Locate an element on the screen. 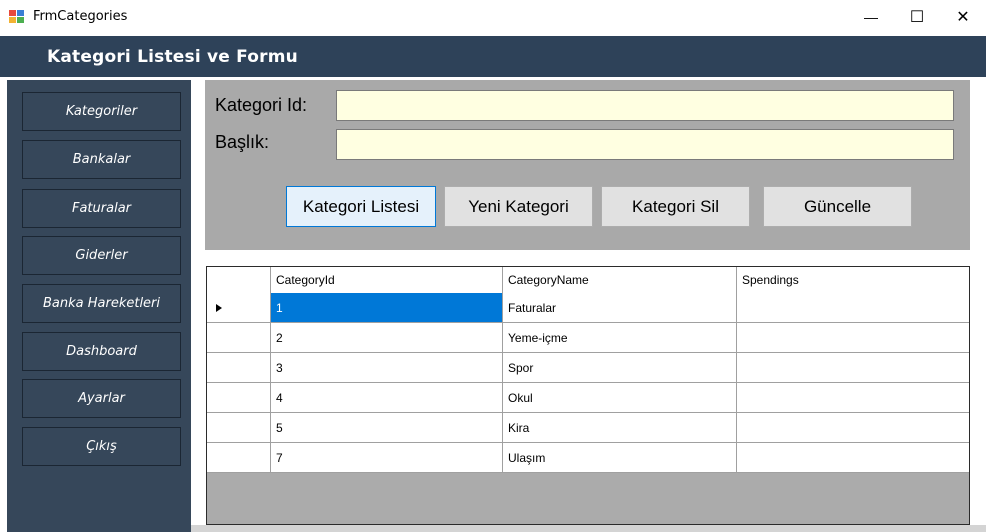 The image size is (986, 532). column-header-categoryid: CategoryId is located at coordinates (387, 280).